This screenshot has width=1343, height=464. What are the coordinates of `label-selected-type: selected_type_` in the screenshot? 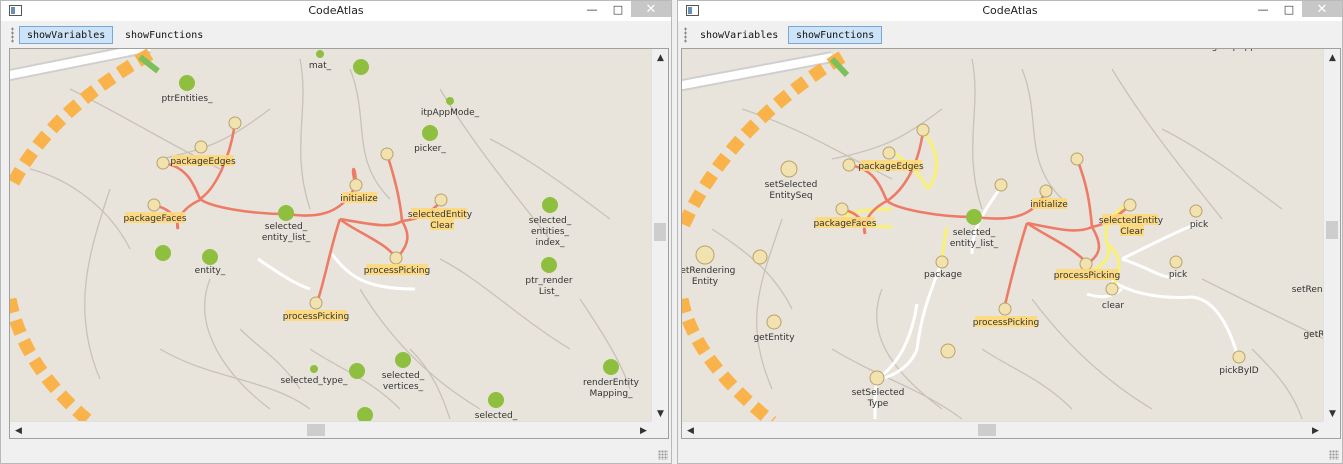 It's located at (314, 381).